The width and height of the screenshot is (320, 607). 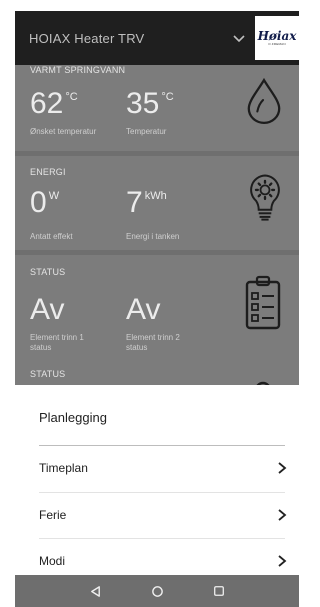 I want to click on water-drop-icon, so click(x=264, y=100).